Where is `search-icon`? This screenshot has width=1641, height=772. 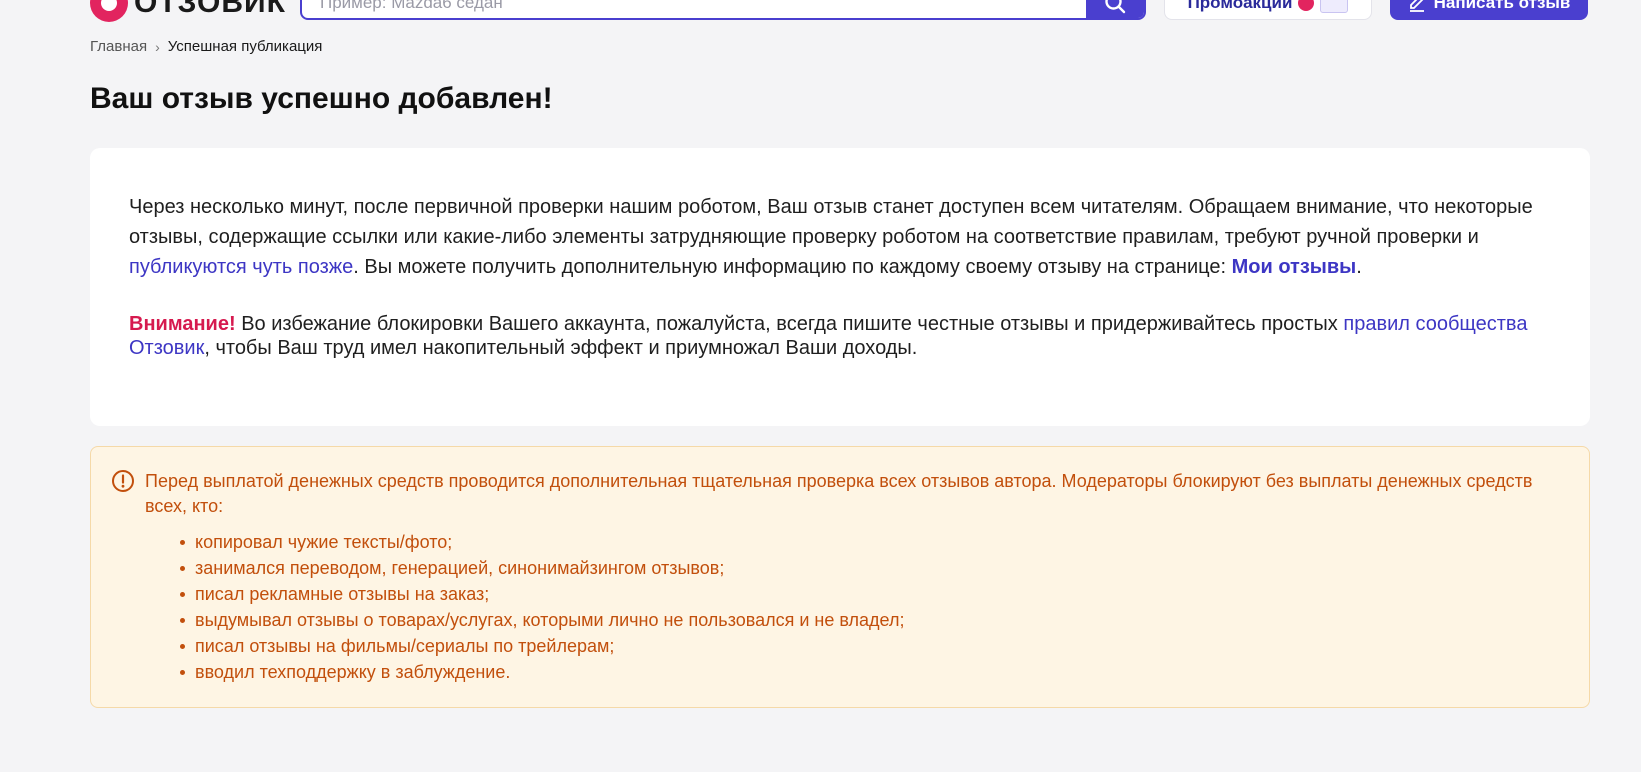
search-icon is located at coordinates (1115, 7).